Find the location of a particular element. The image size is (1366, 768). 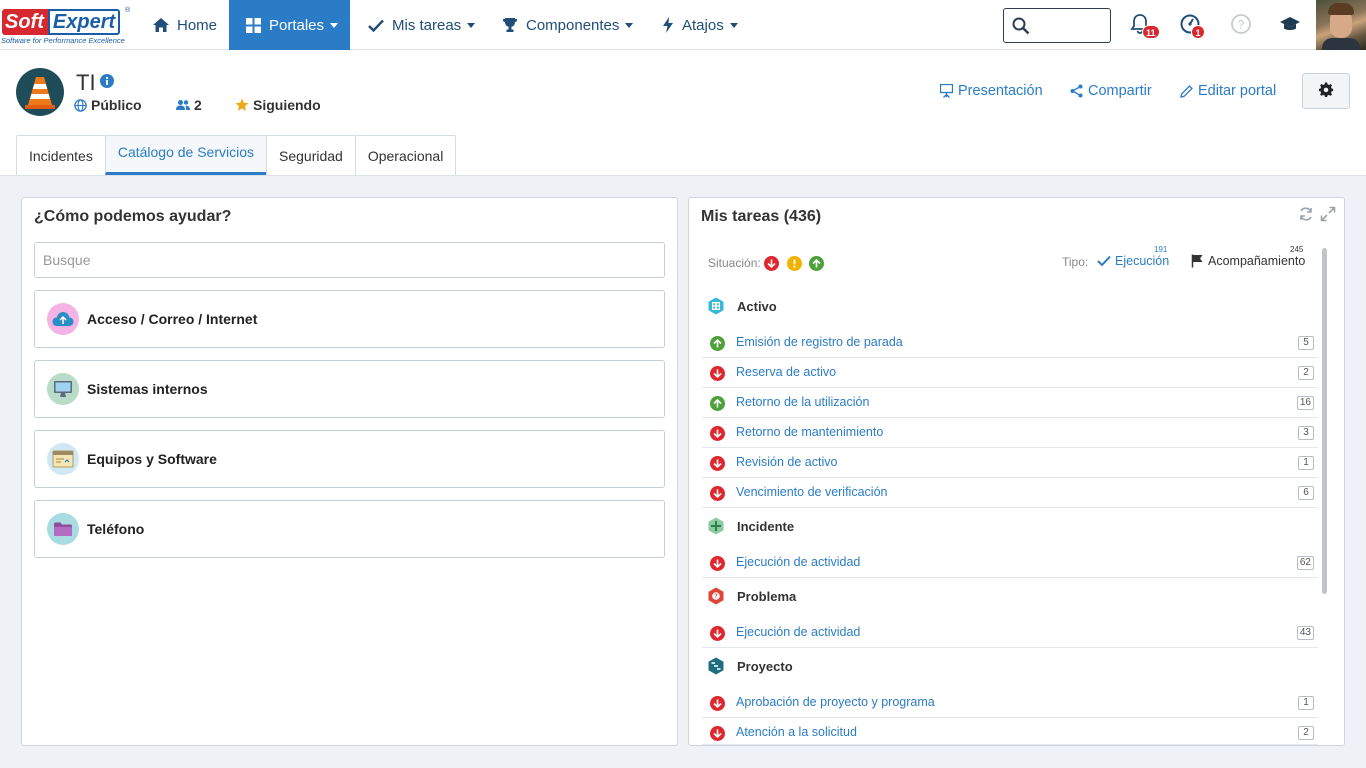

star-icon is located at coordinates (242, 105).